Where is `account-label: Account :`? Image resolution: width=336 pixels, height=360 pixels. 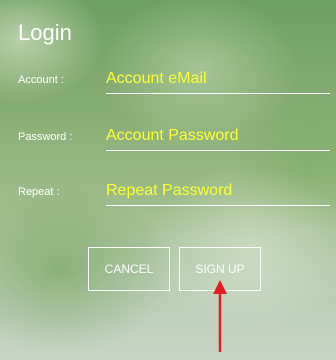
account-label: Account : is located at coordinates (41, 80).